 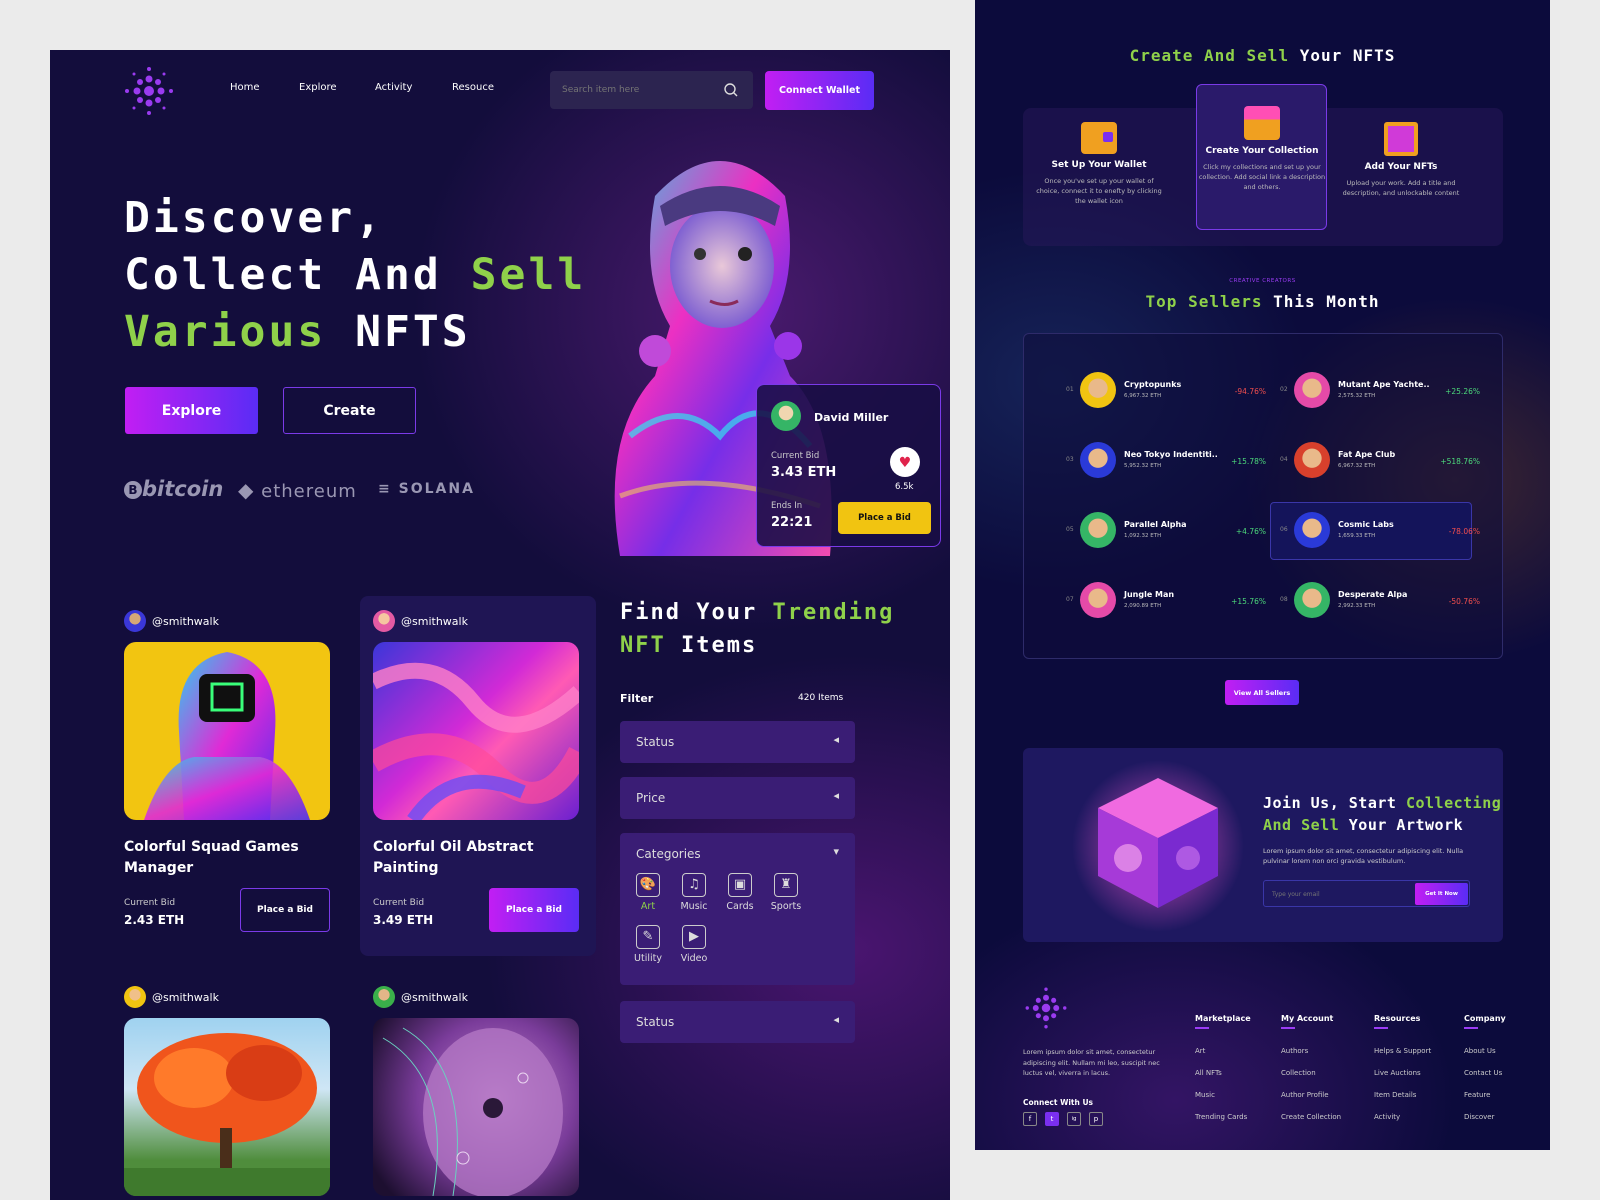 I want to click on seller-row: 08 Desperate Alpa 2,992.33 ETH -50.76%, so click(x=1380, y=601).